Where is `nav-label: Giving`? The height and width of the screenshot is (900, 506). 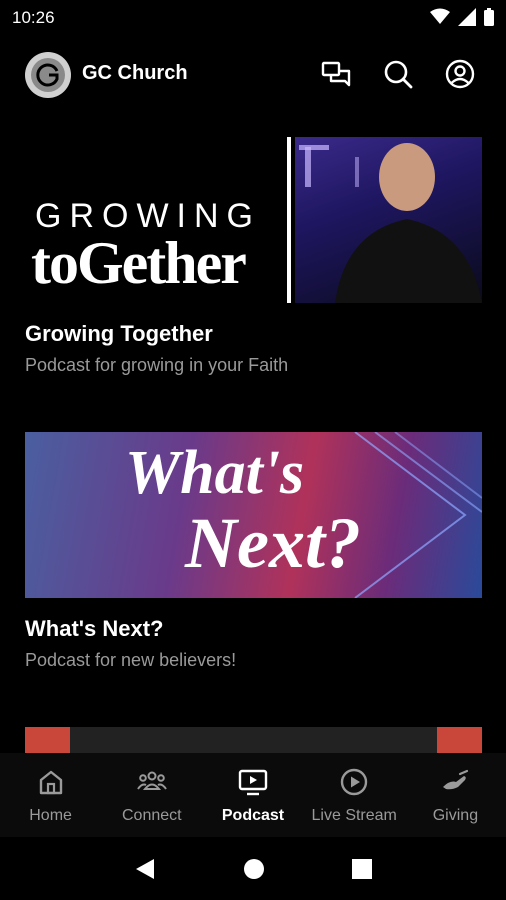
nav-label: Giving is located at coordinates (455, 815).